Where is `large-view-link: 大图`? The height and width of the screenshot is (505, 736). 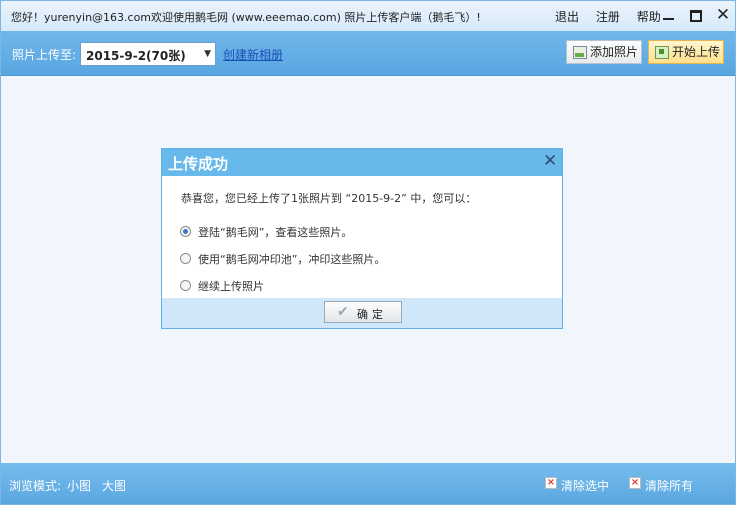 large-view-link: 大图 is located at coordinates (114, 485).